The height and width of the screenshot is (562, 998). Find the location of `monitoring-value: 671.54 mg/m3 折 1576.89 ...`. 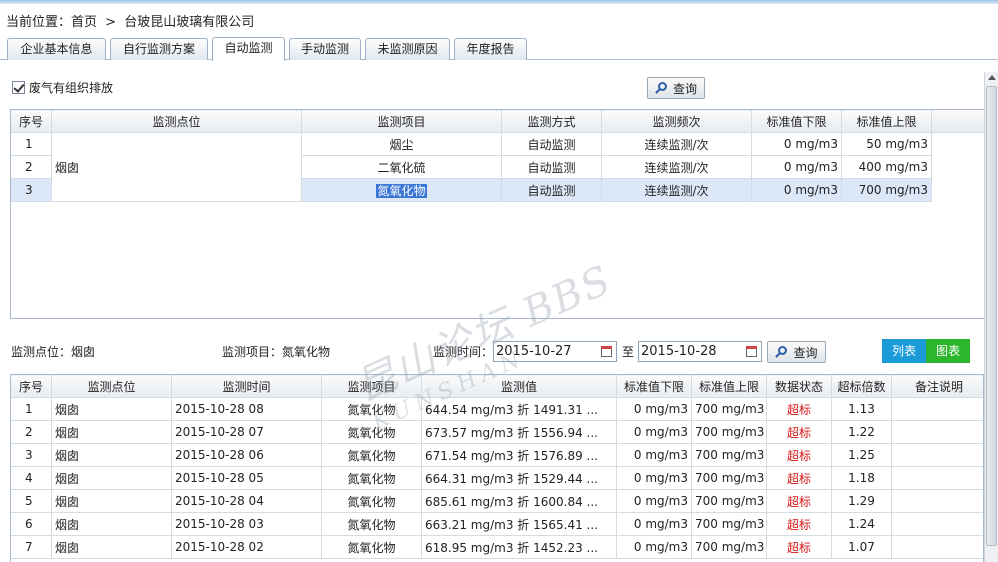

monitoring-value: 671.54 mg/m3 折 1576.89 ... is located at coordinates (519, 455).